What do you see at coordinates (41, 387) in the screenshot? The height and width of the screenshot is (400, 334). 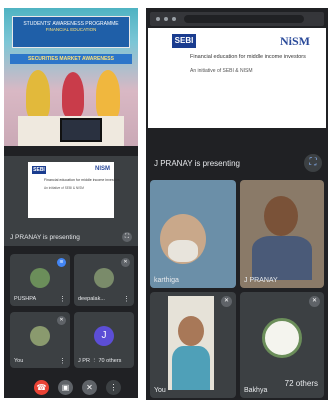 I see `end-call-button: ☎` at bounding box center [41, 387].